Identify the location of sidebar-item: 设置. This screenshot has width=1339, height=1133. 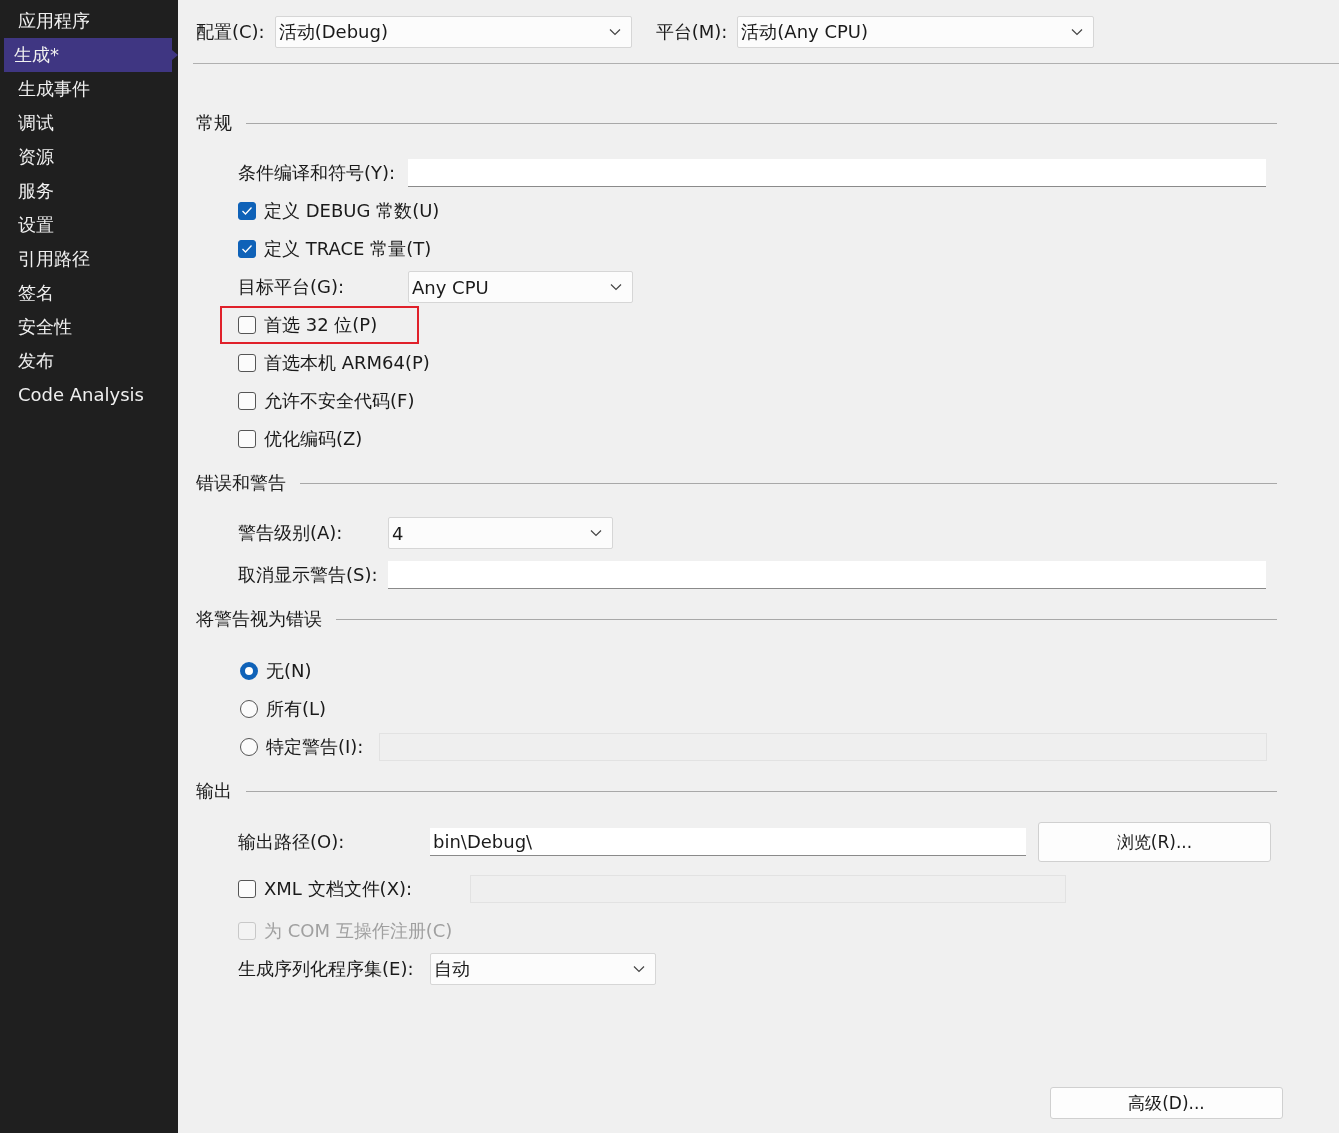
(91, 225).